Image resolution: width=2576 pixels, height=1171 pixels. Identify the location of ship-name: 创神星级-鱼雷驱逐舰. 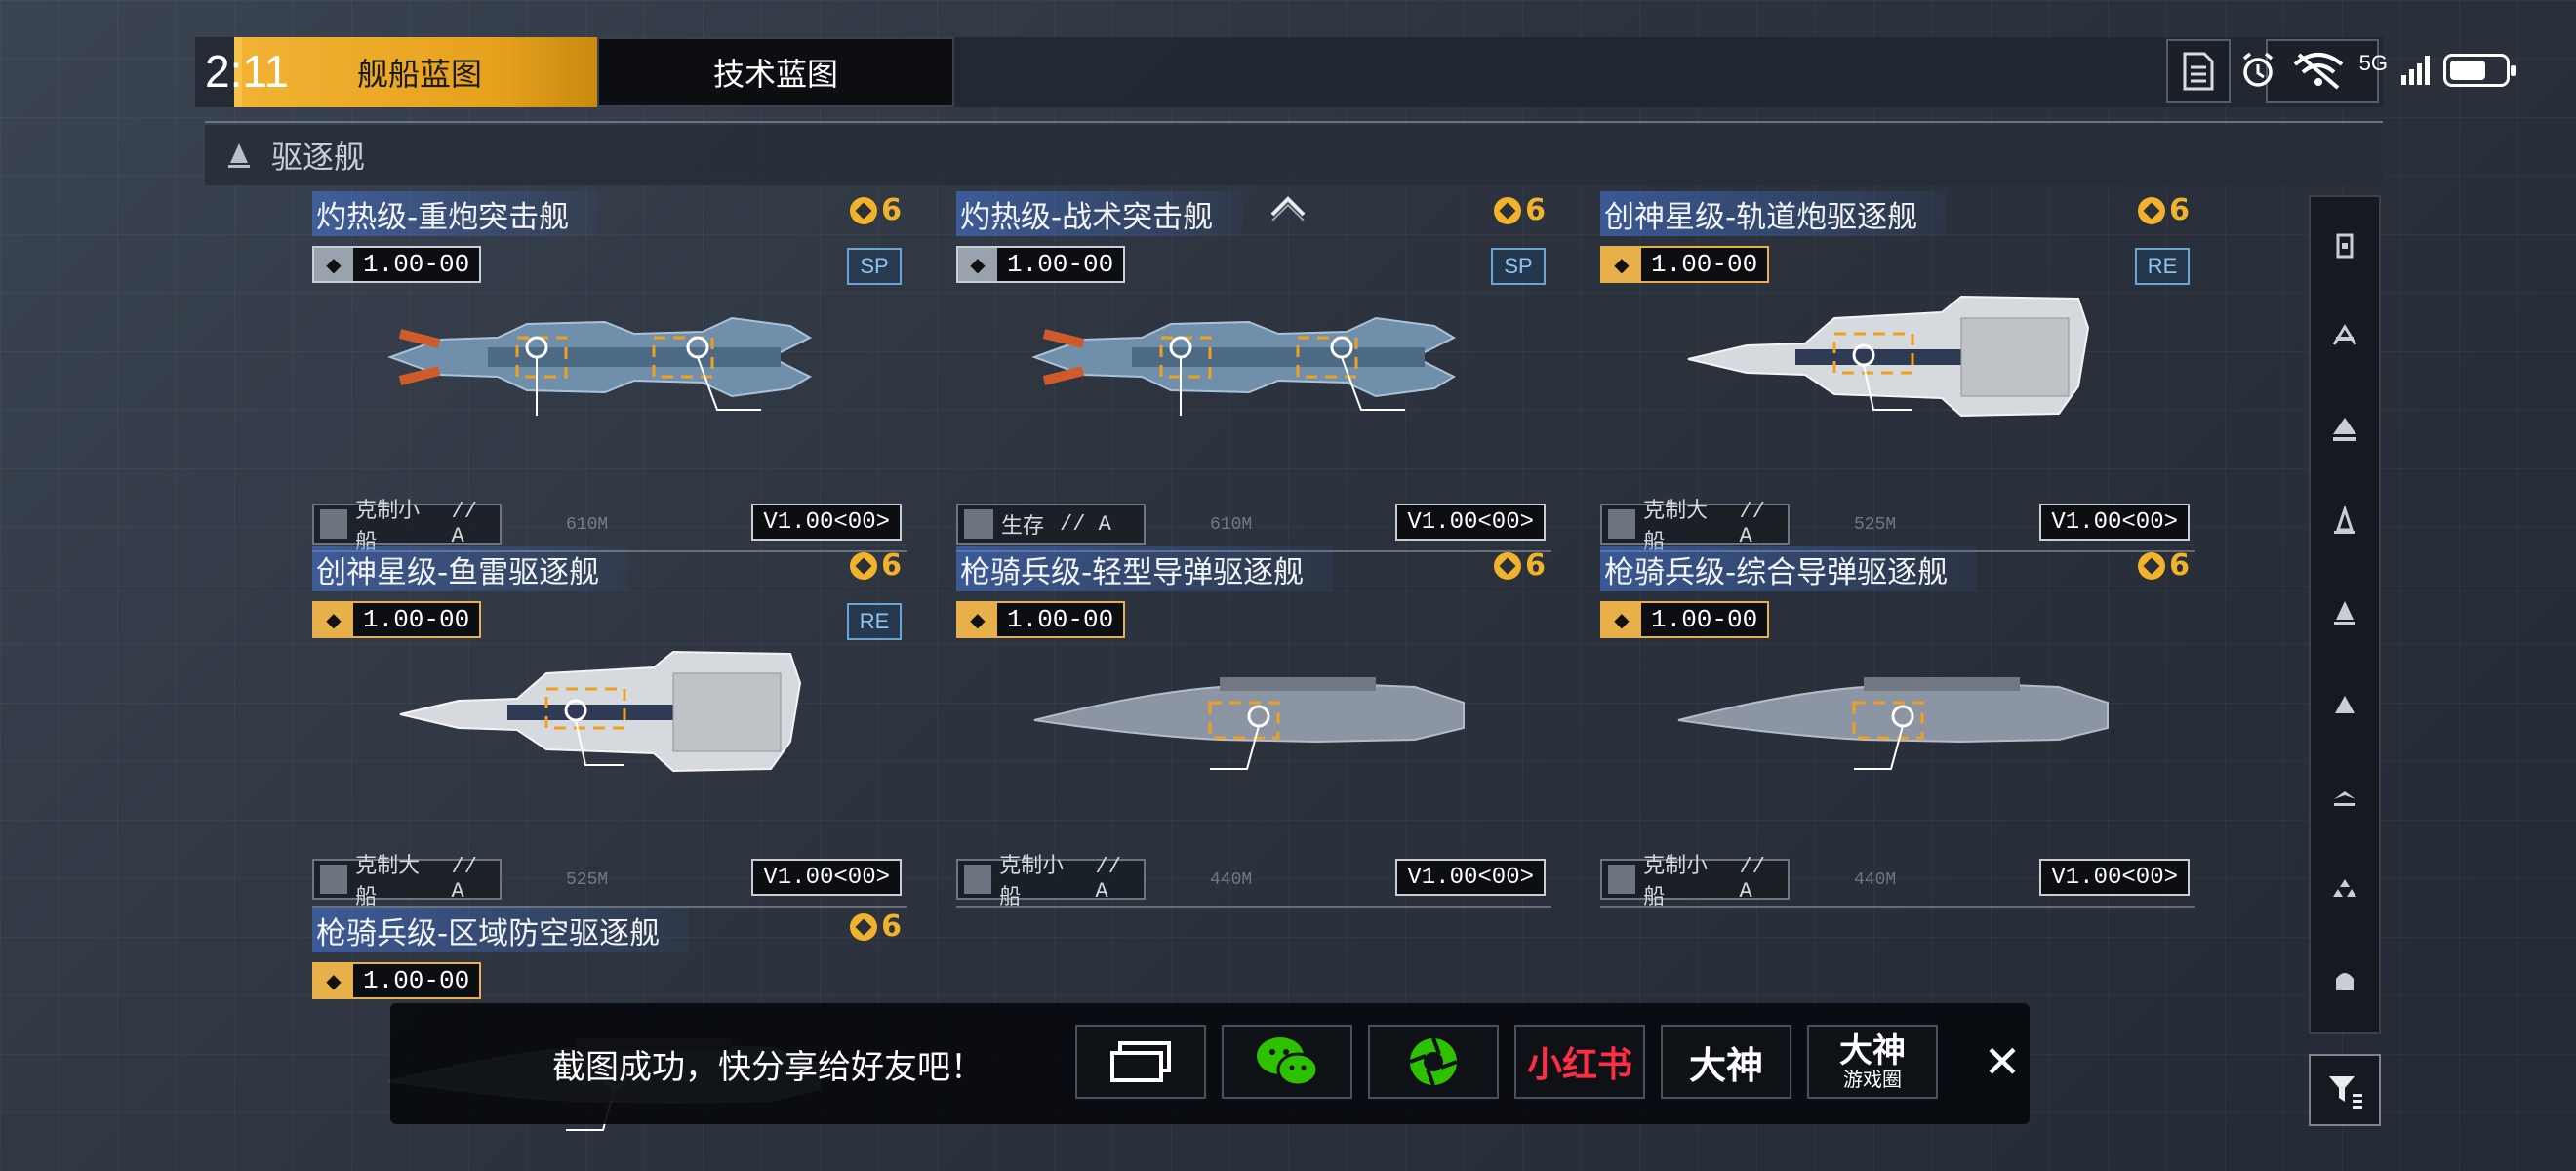
(470, 568).